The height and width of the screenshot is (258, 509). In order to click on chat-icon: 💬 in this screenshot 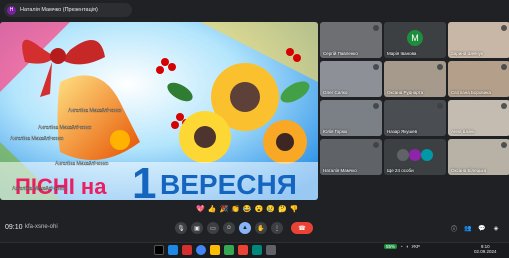, I will do `click(482, 228)`.